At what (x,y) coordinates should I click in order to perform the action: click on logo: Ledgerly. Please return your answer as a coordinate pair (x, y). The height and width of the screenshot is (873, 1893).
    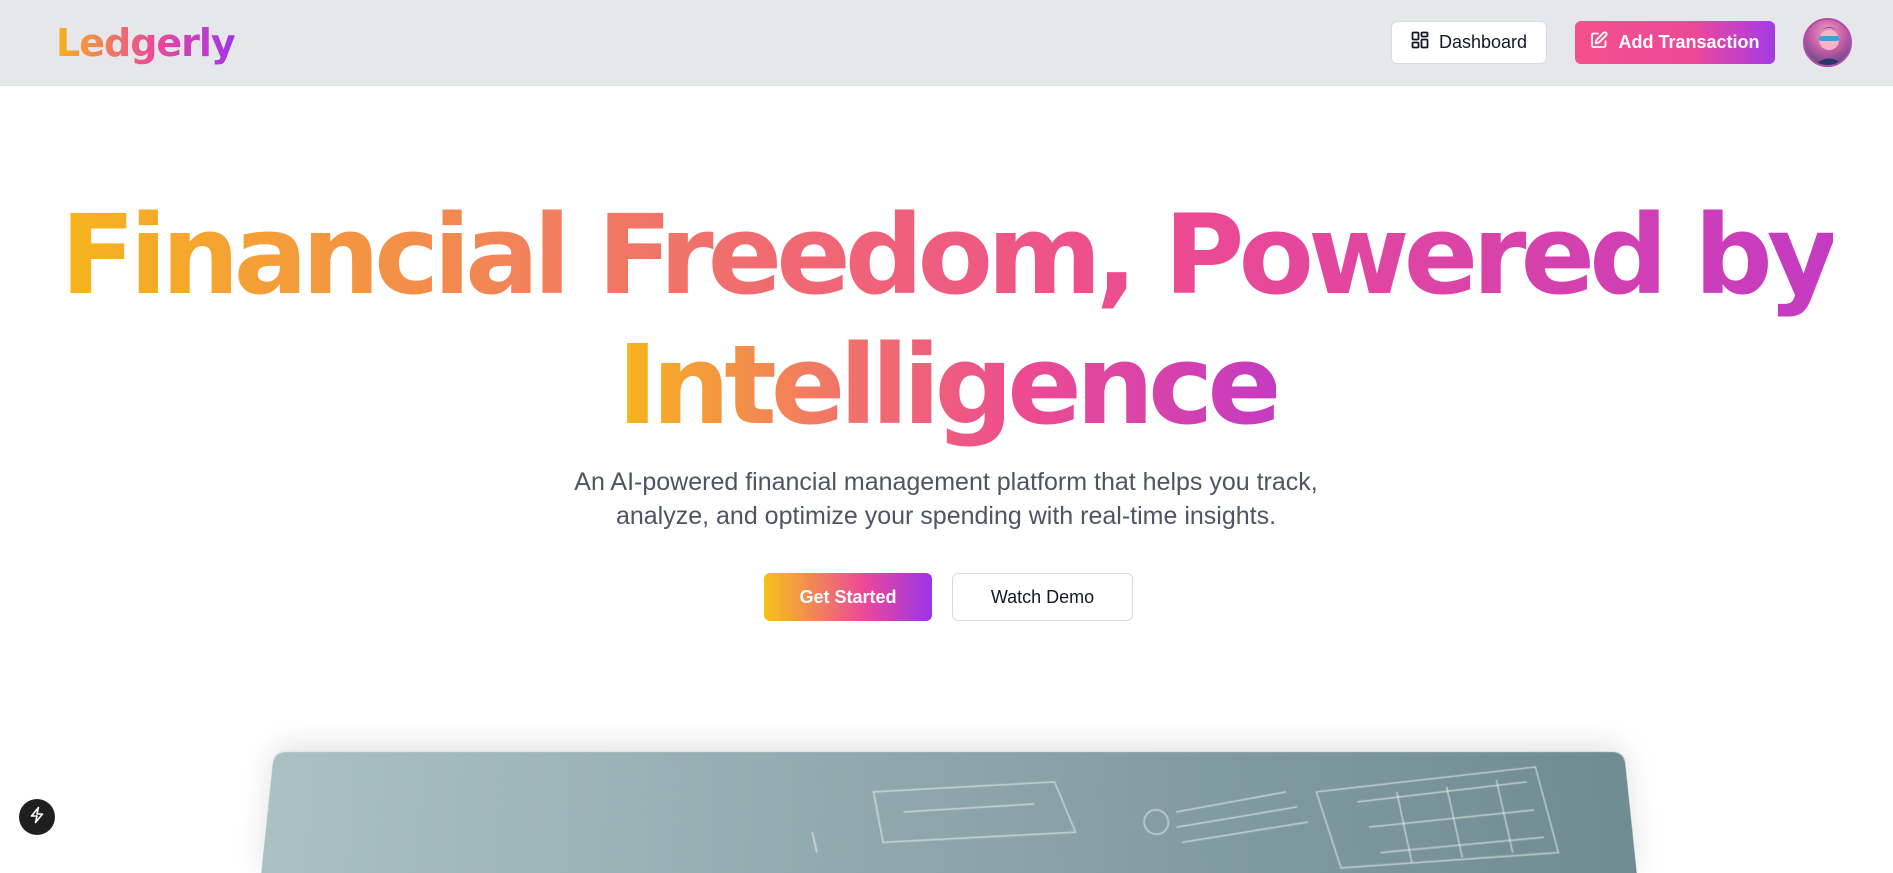
    Looking at the image, I should click on (146, 43).